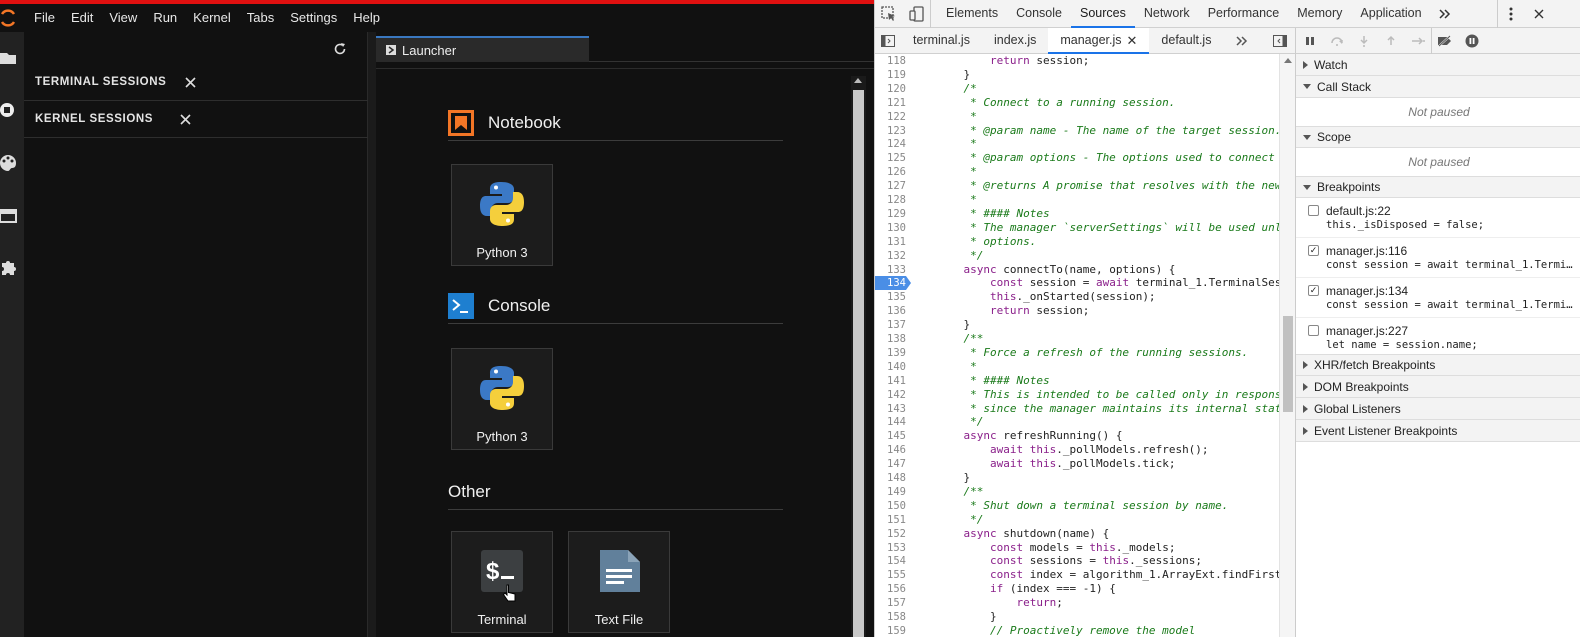 This screenshot has width=1580, height=637. I want to click on step-out-icon, so click(1390, 41).